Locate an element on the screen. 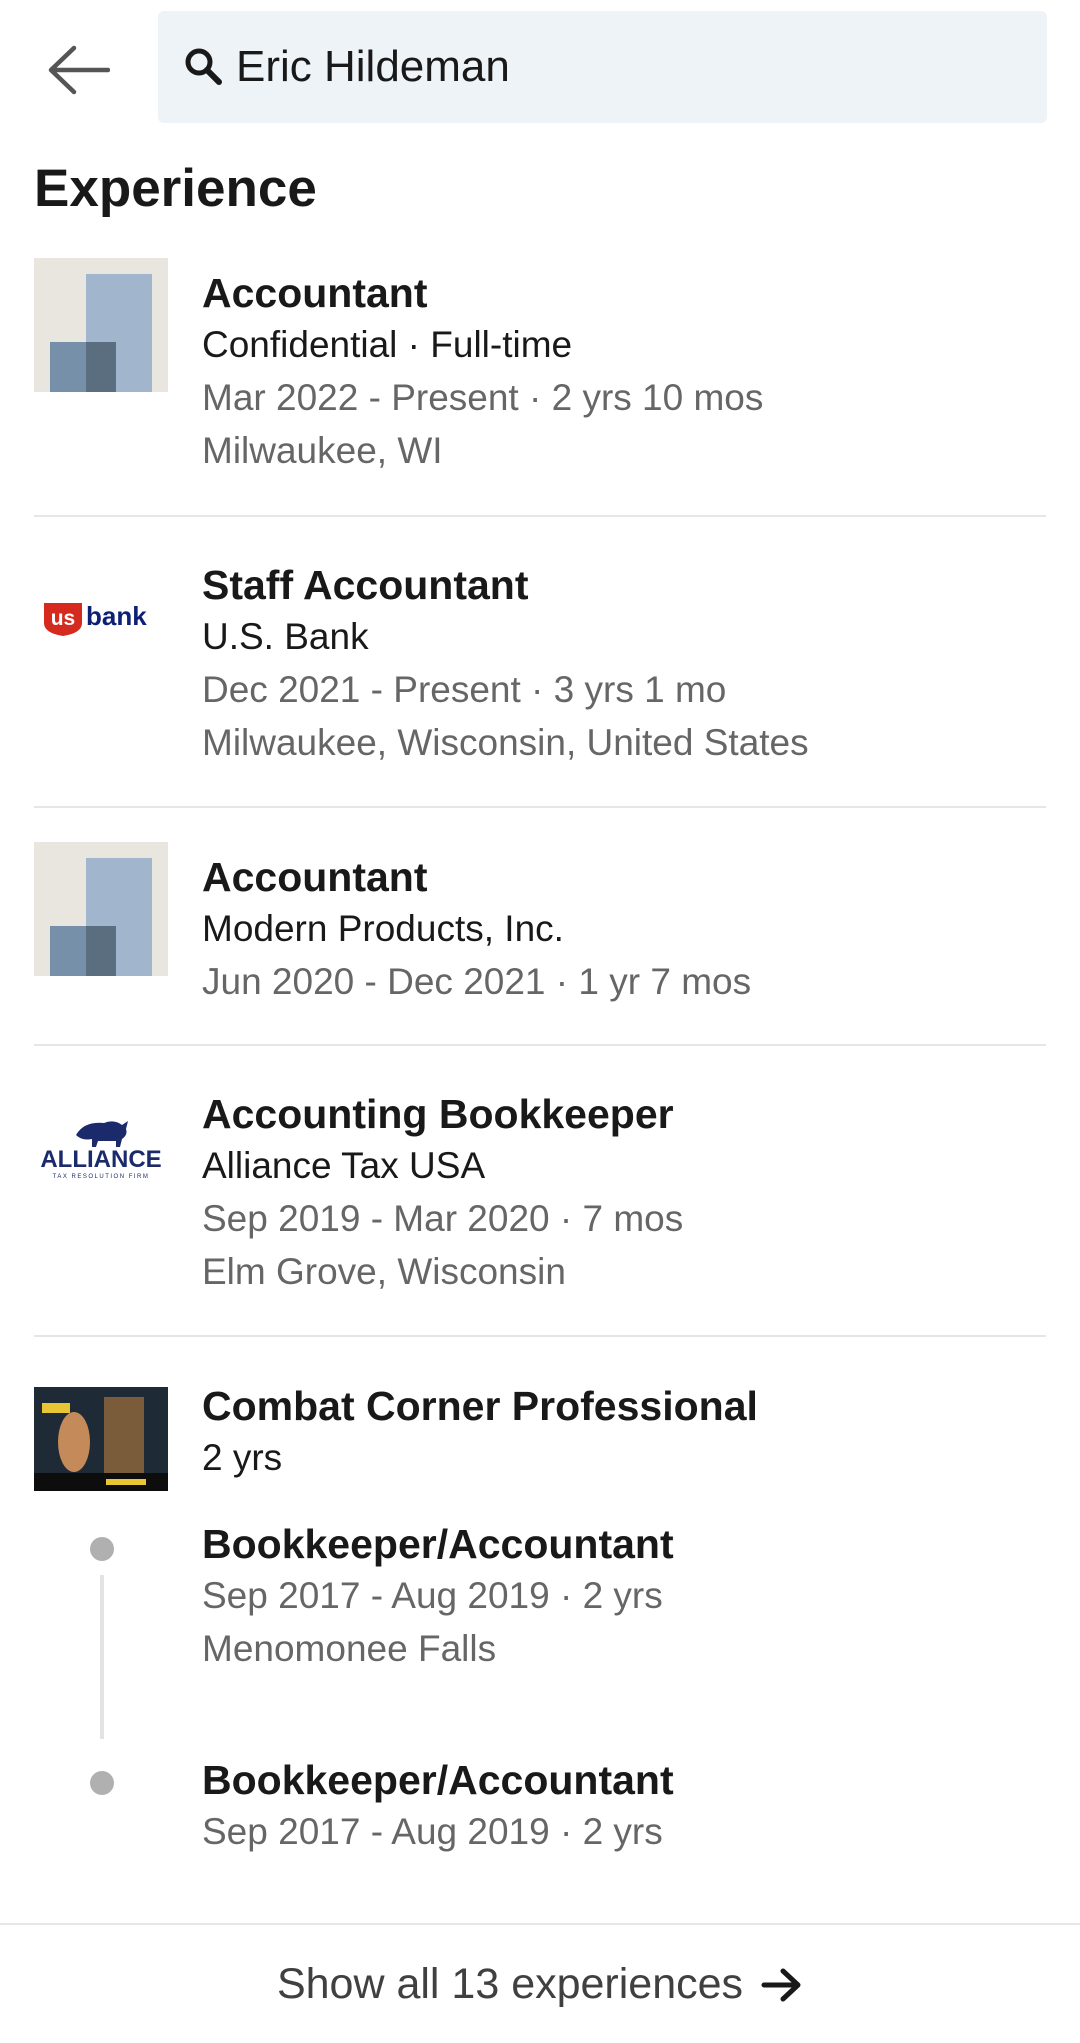 This screenshot has height=2043, width=1080. footer-divider is located at coordinates (540, 1924).